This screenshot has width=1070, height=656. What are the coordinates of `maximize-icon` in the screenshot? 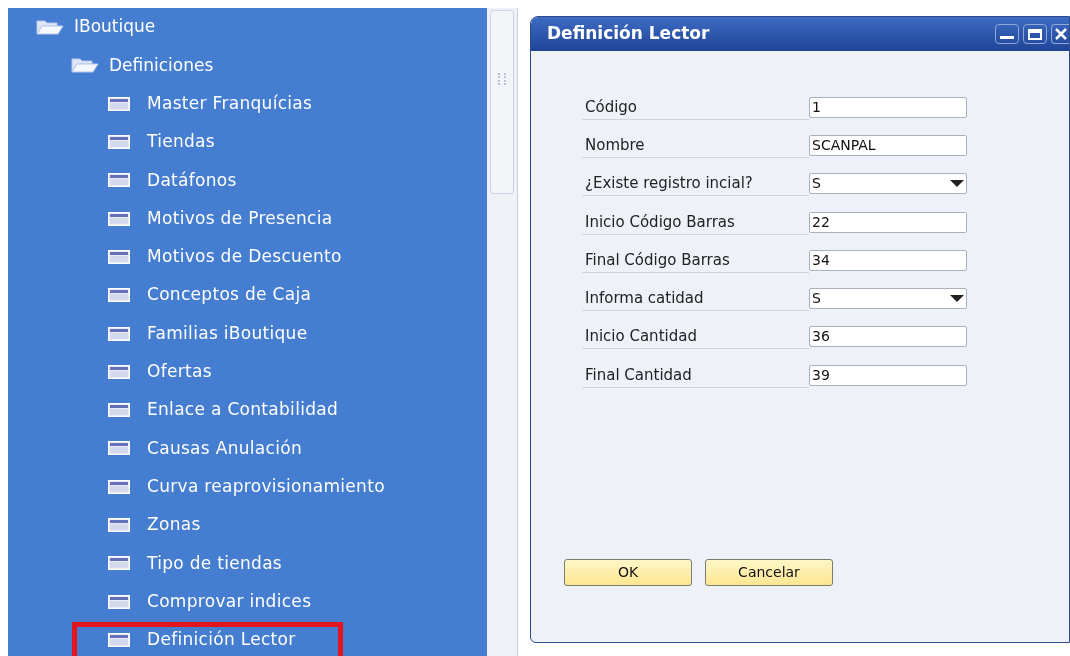 It's located at (1035, 34).